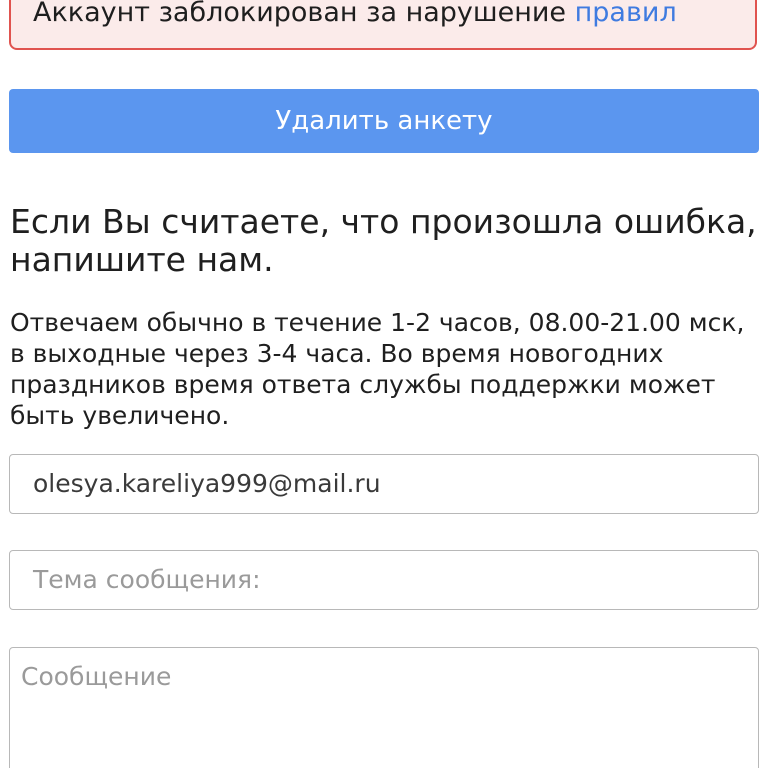  Describe the element at coordinates (384, 484) in the screenshot. I see `email-field: olesya.kareliya999@mail.ru` at that location.